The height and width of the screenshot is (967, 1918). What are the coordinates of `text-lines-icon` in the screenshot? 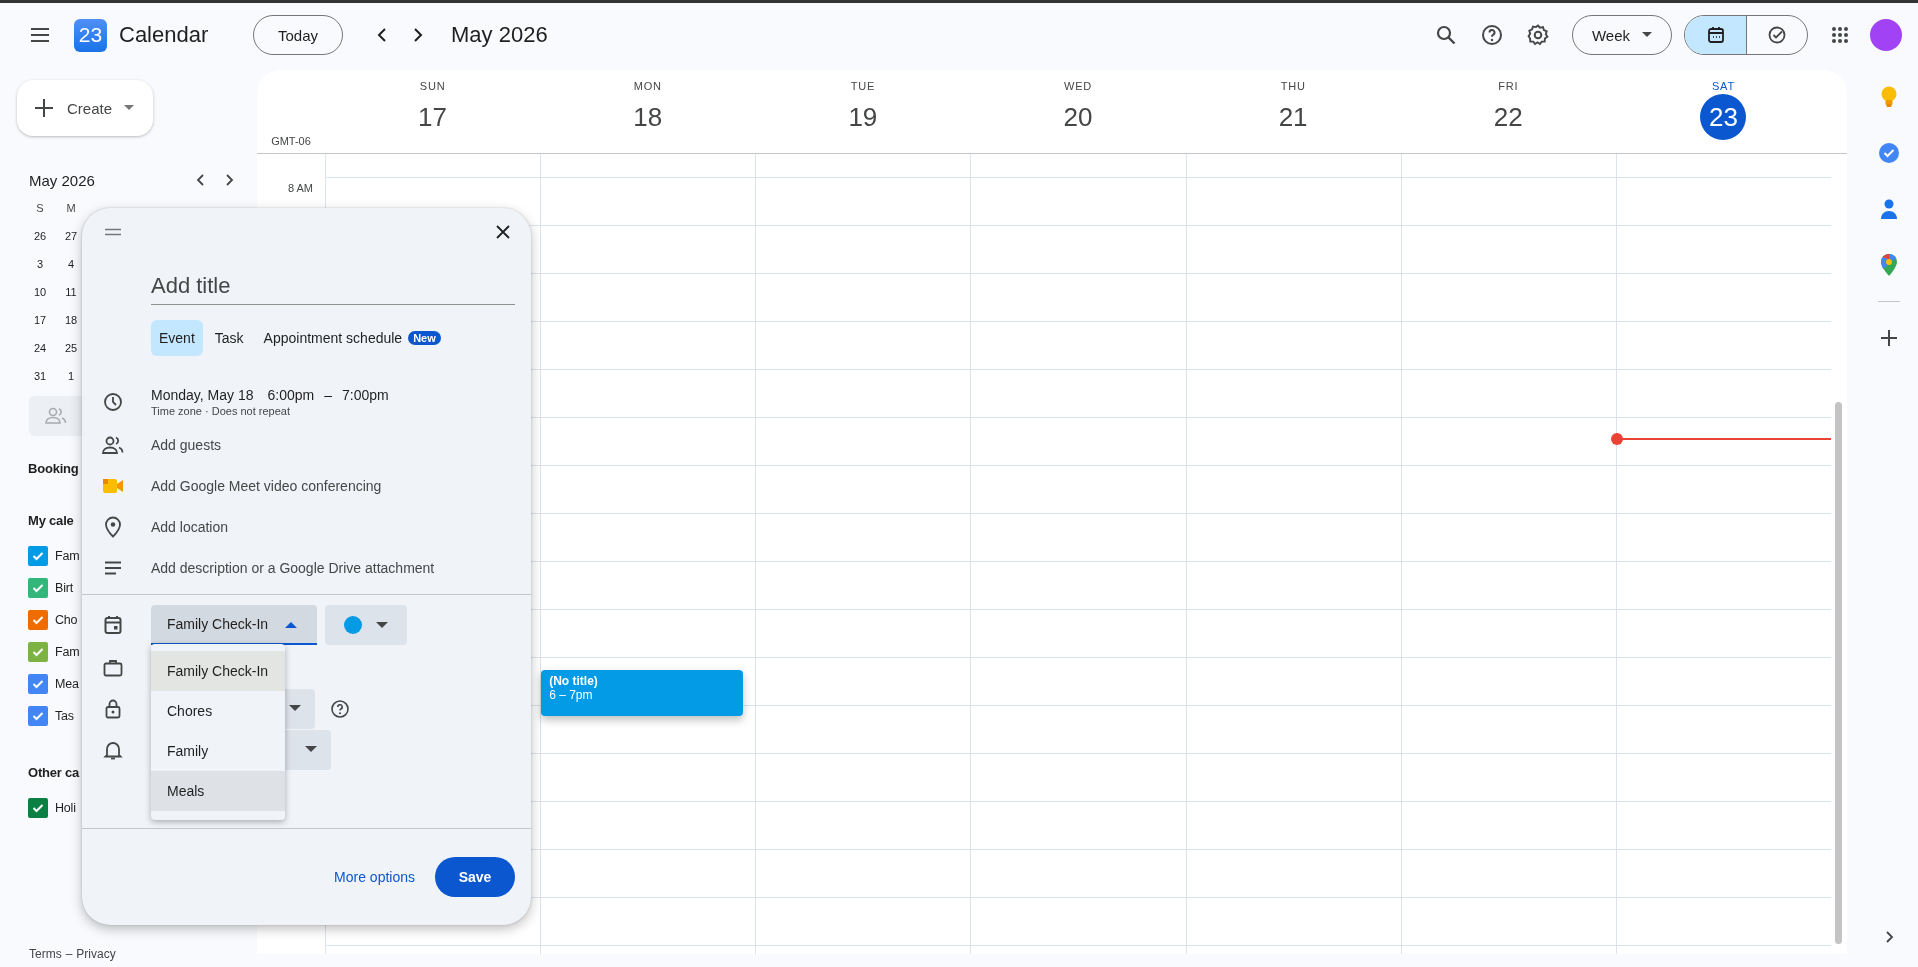 It's located at (113, 567).